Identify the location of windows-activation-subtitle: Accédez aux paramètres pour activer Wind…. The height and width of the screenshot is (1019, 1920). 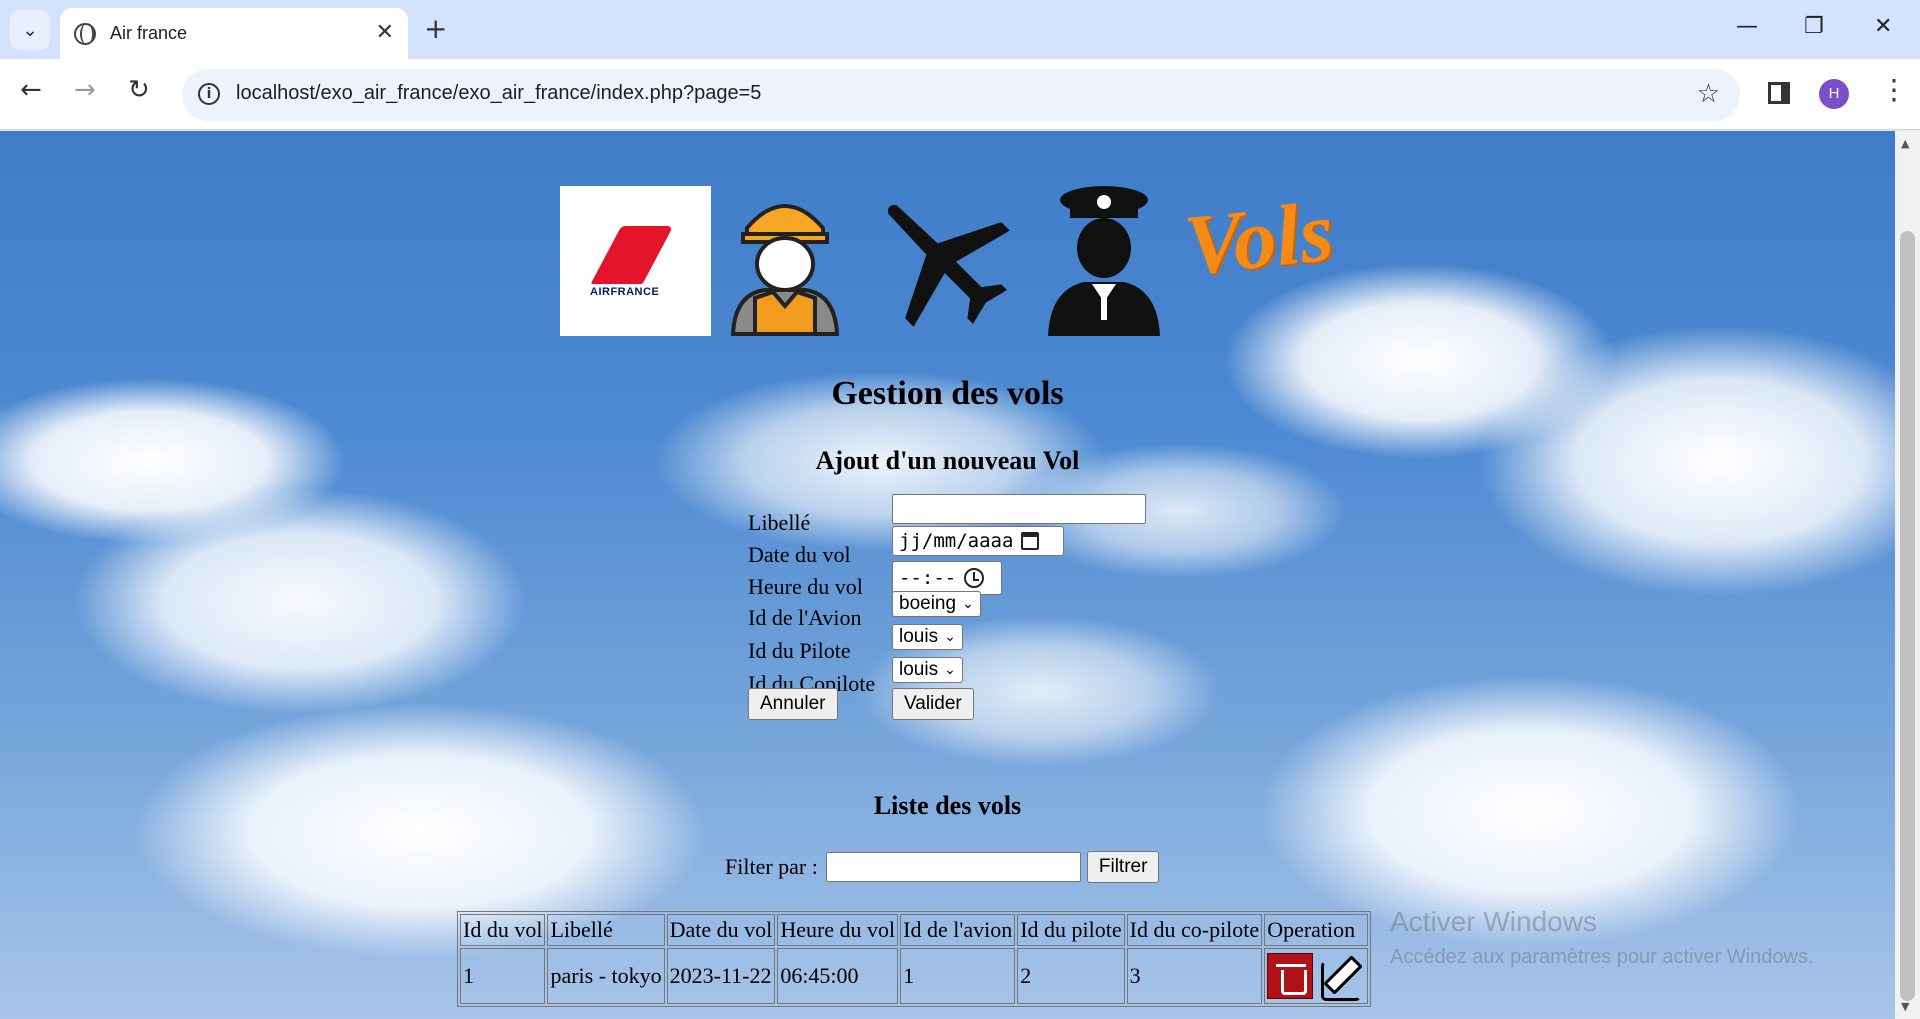
(1602, 957).